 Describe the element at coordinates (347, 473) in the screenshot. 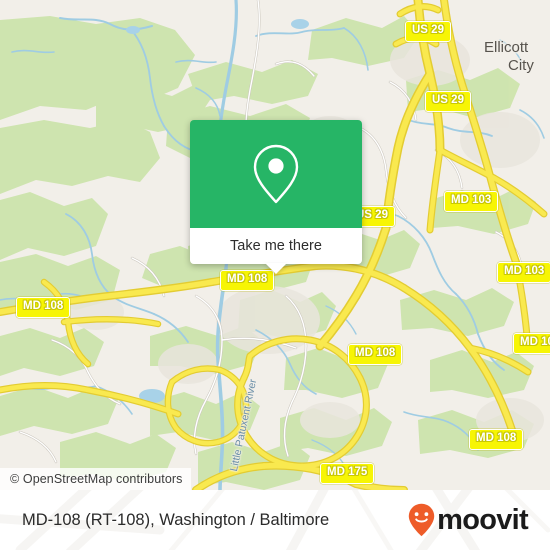

I see `road-shield-md-175: MD 175` at that location.